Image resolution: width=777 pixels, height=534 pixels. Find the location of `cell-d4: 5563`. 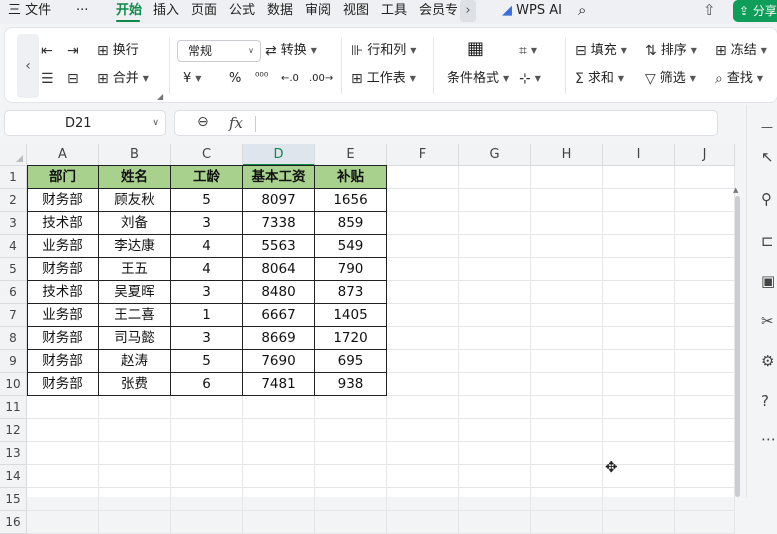

cell-d4: 5563 is located at coordinates (279, 246).